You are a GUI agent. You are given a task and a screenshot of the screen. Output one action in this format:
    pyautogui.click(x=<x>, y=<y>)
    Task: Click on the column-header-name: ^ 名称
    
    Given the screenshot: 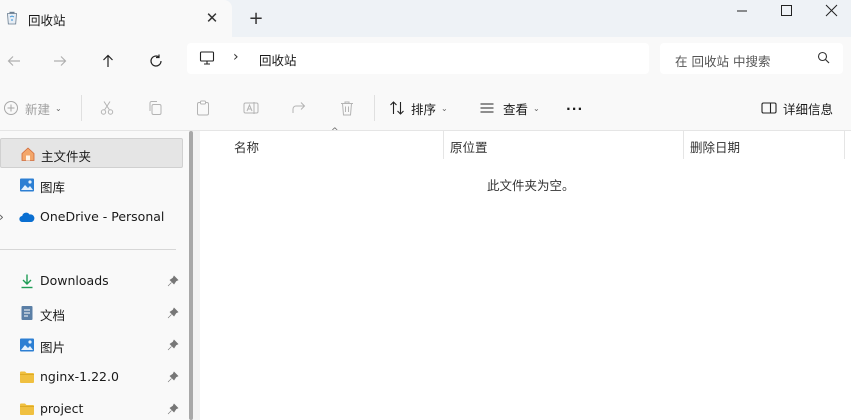 What is the action you would take?
    pyautogui.click(x=321, y=143)
    